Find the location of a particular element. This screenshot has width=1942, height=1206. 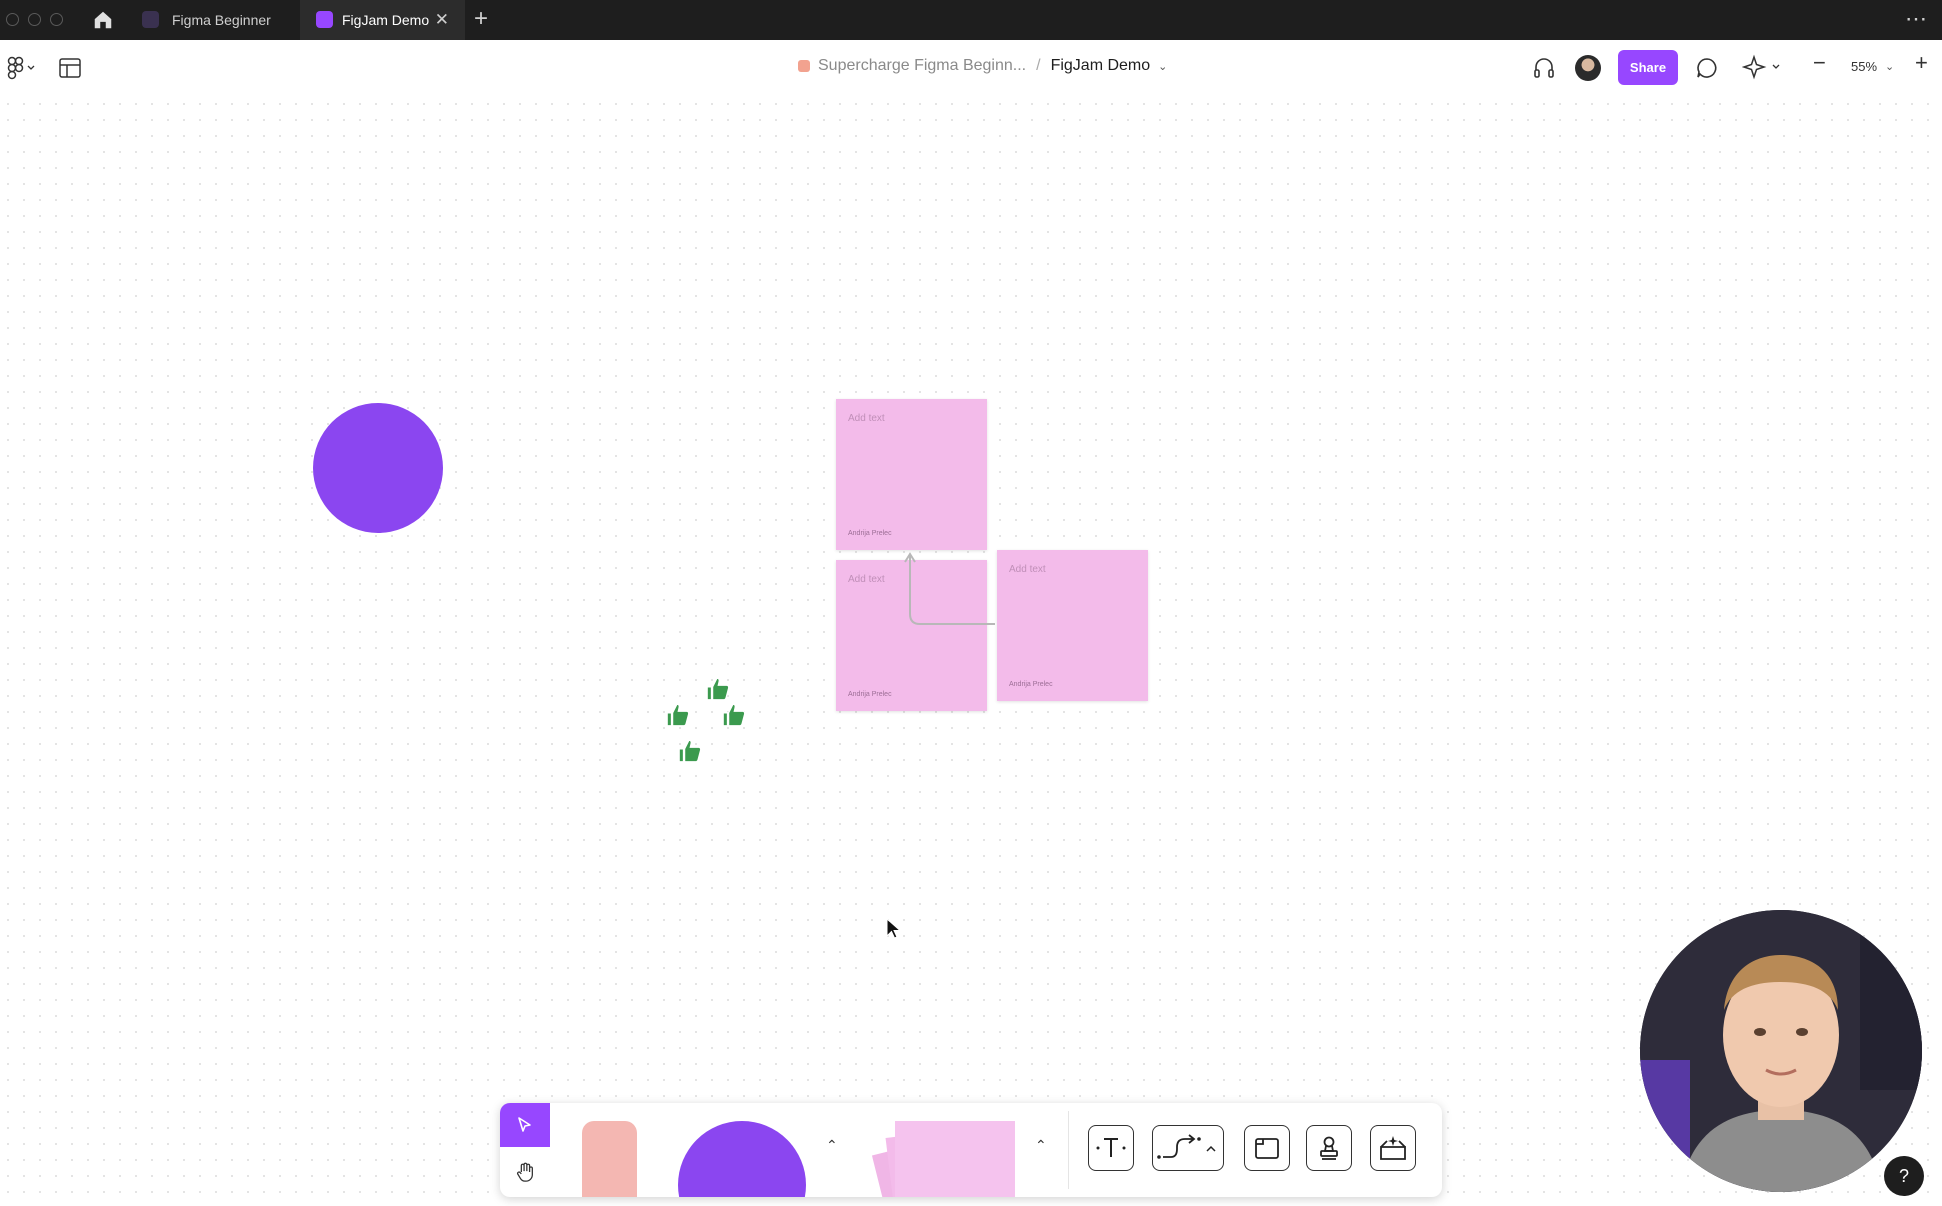

home-icon is located at coordinates (103, 20).